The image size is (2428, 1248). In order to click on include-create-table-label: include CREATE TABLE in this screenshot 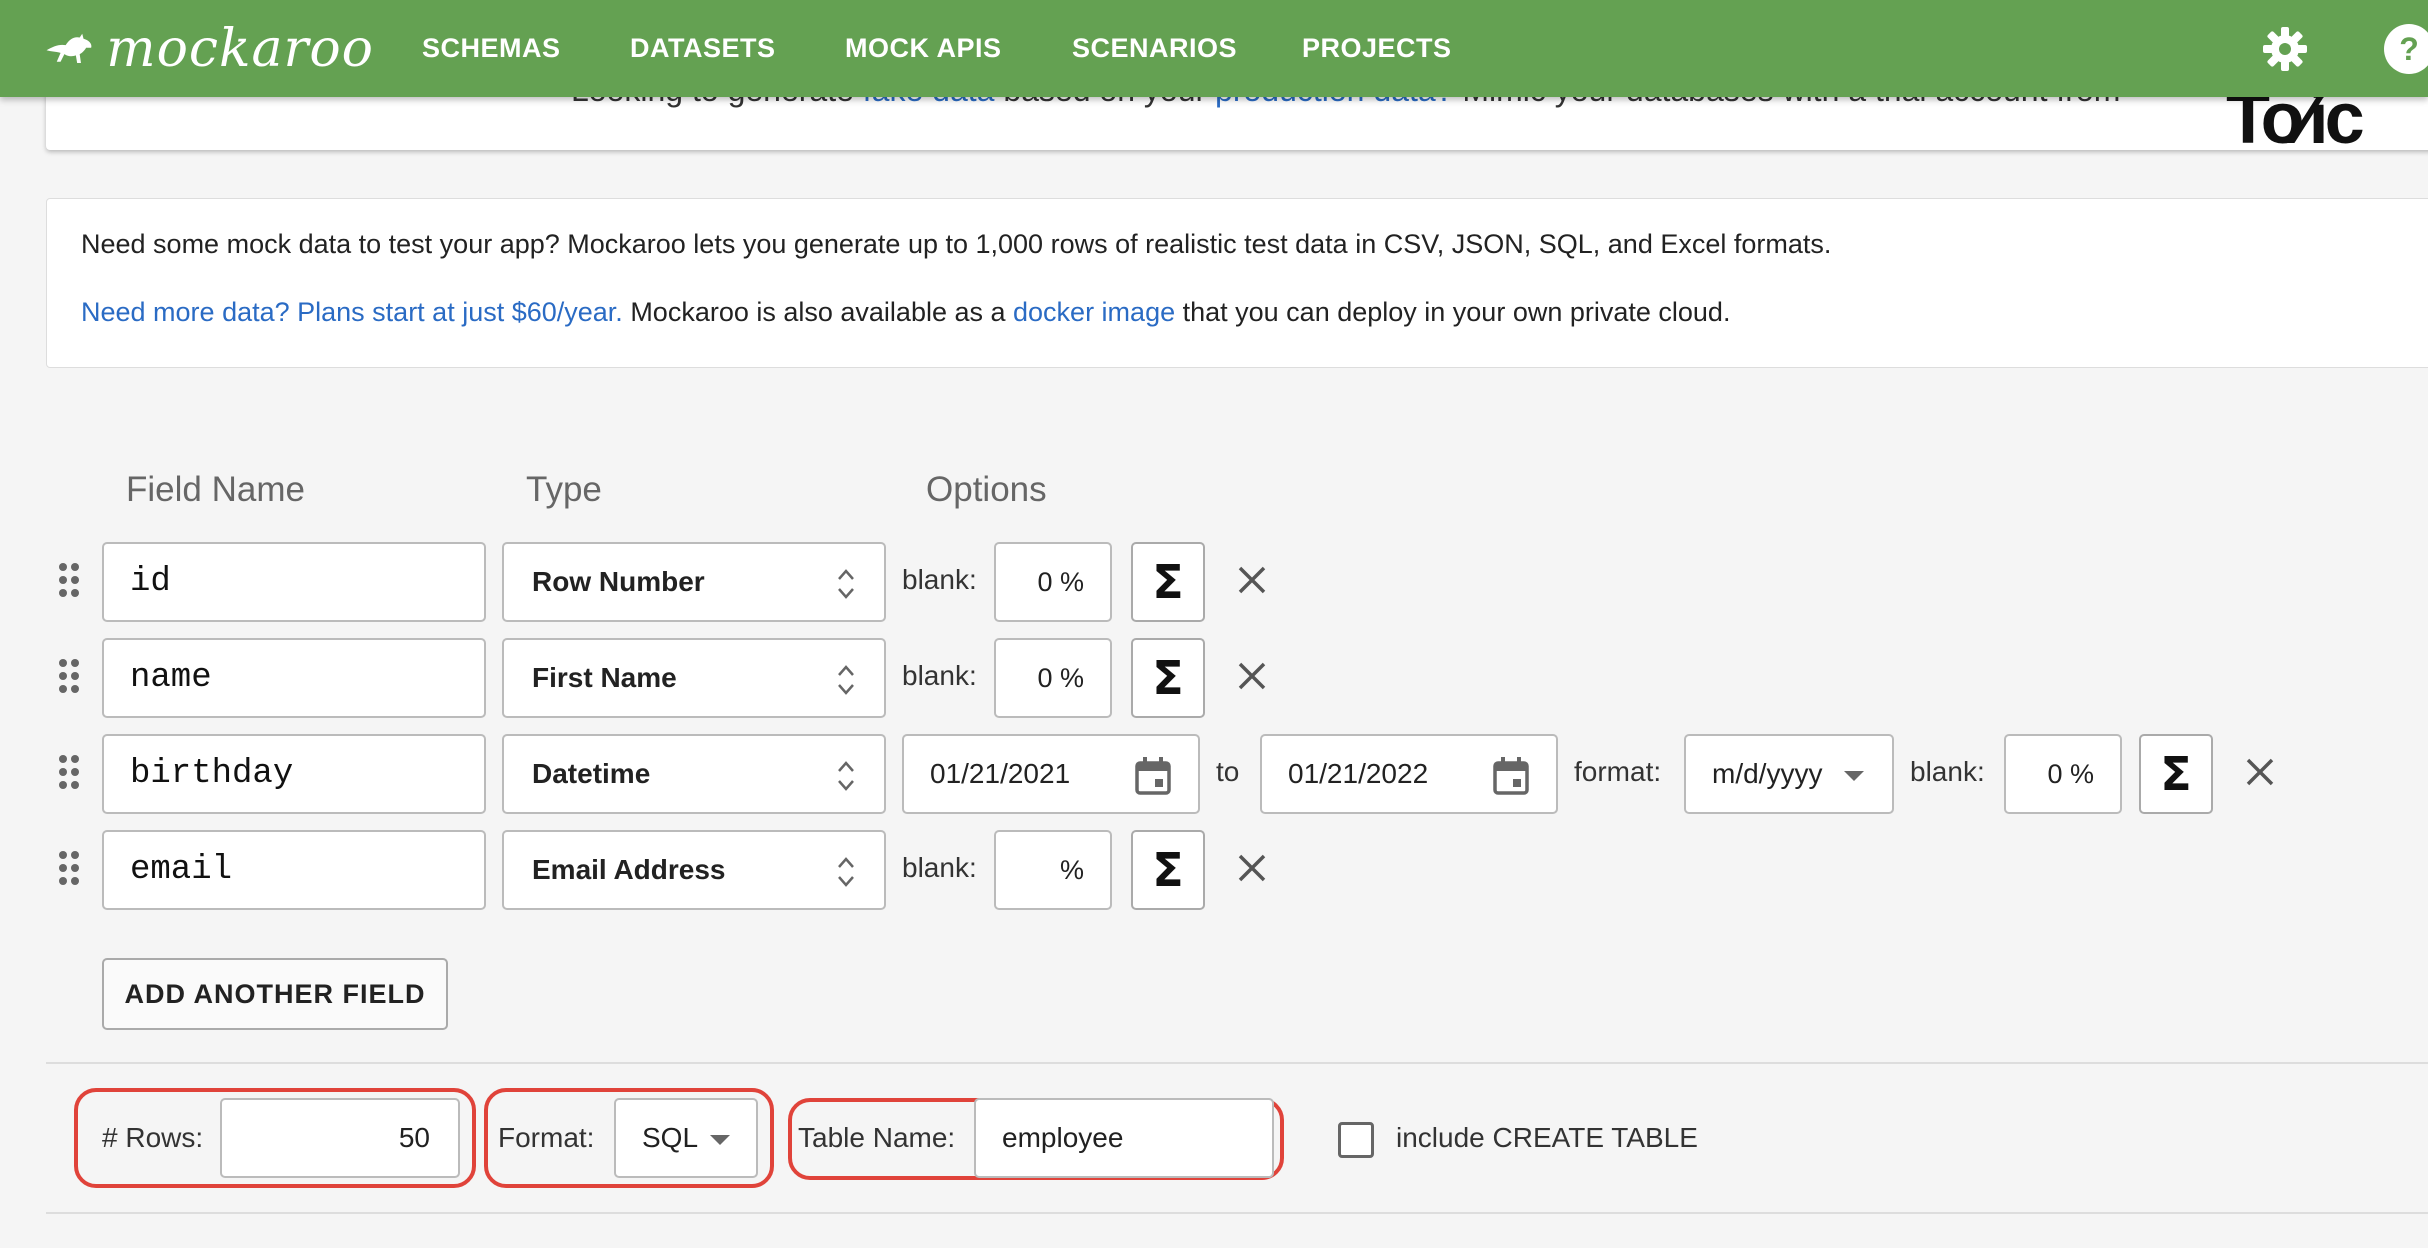, I will do `click(1547, 1138)`.